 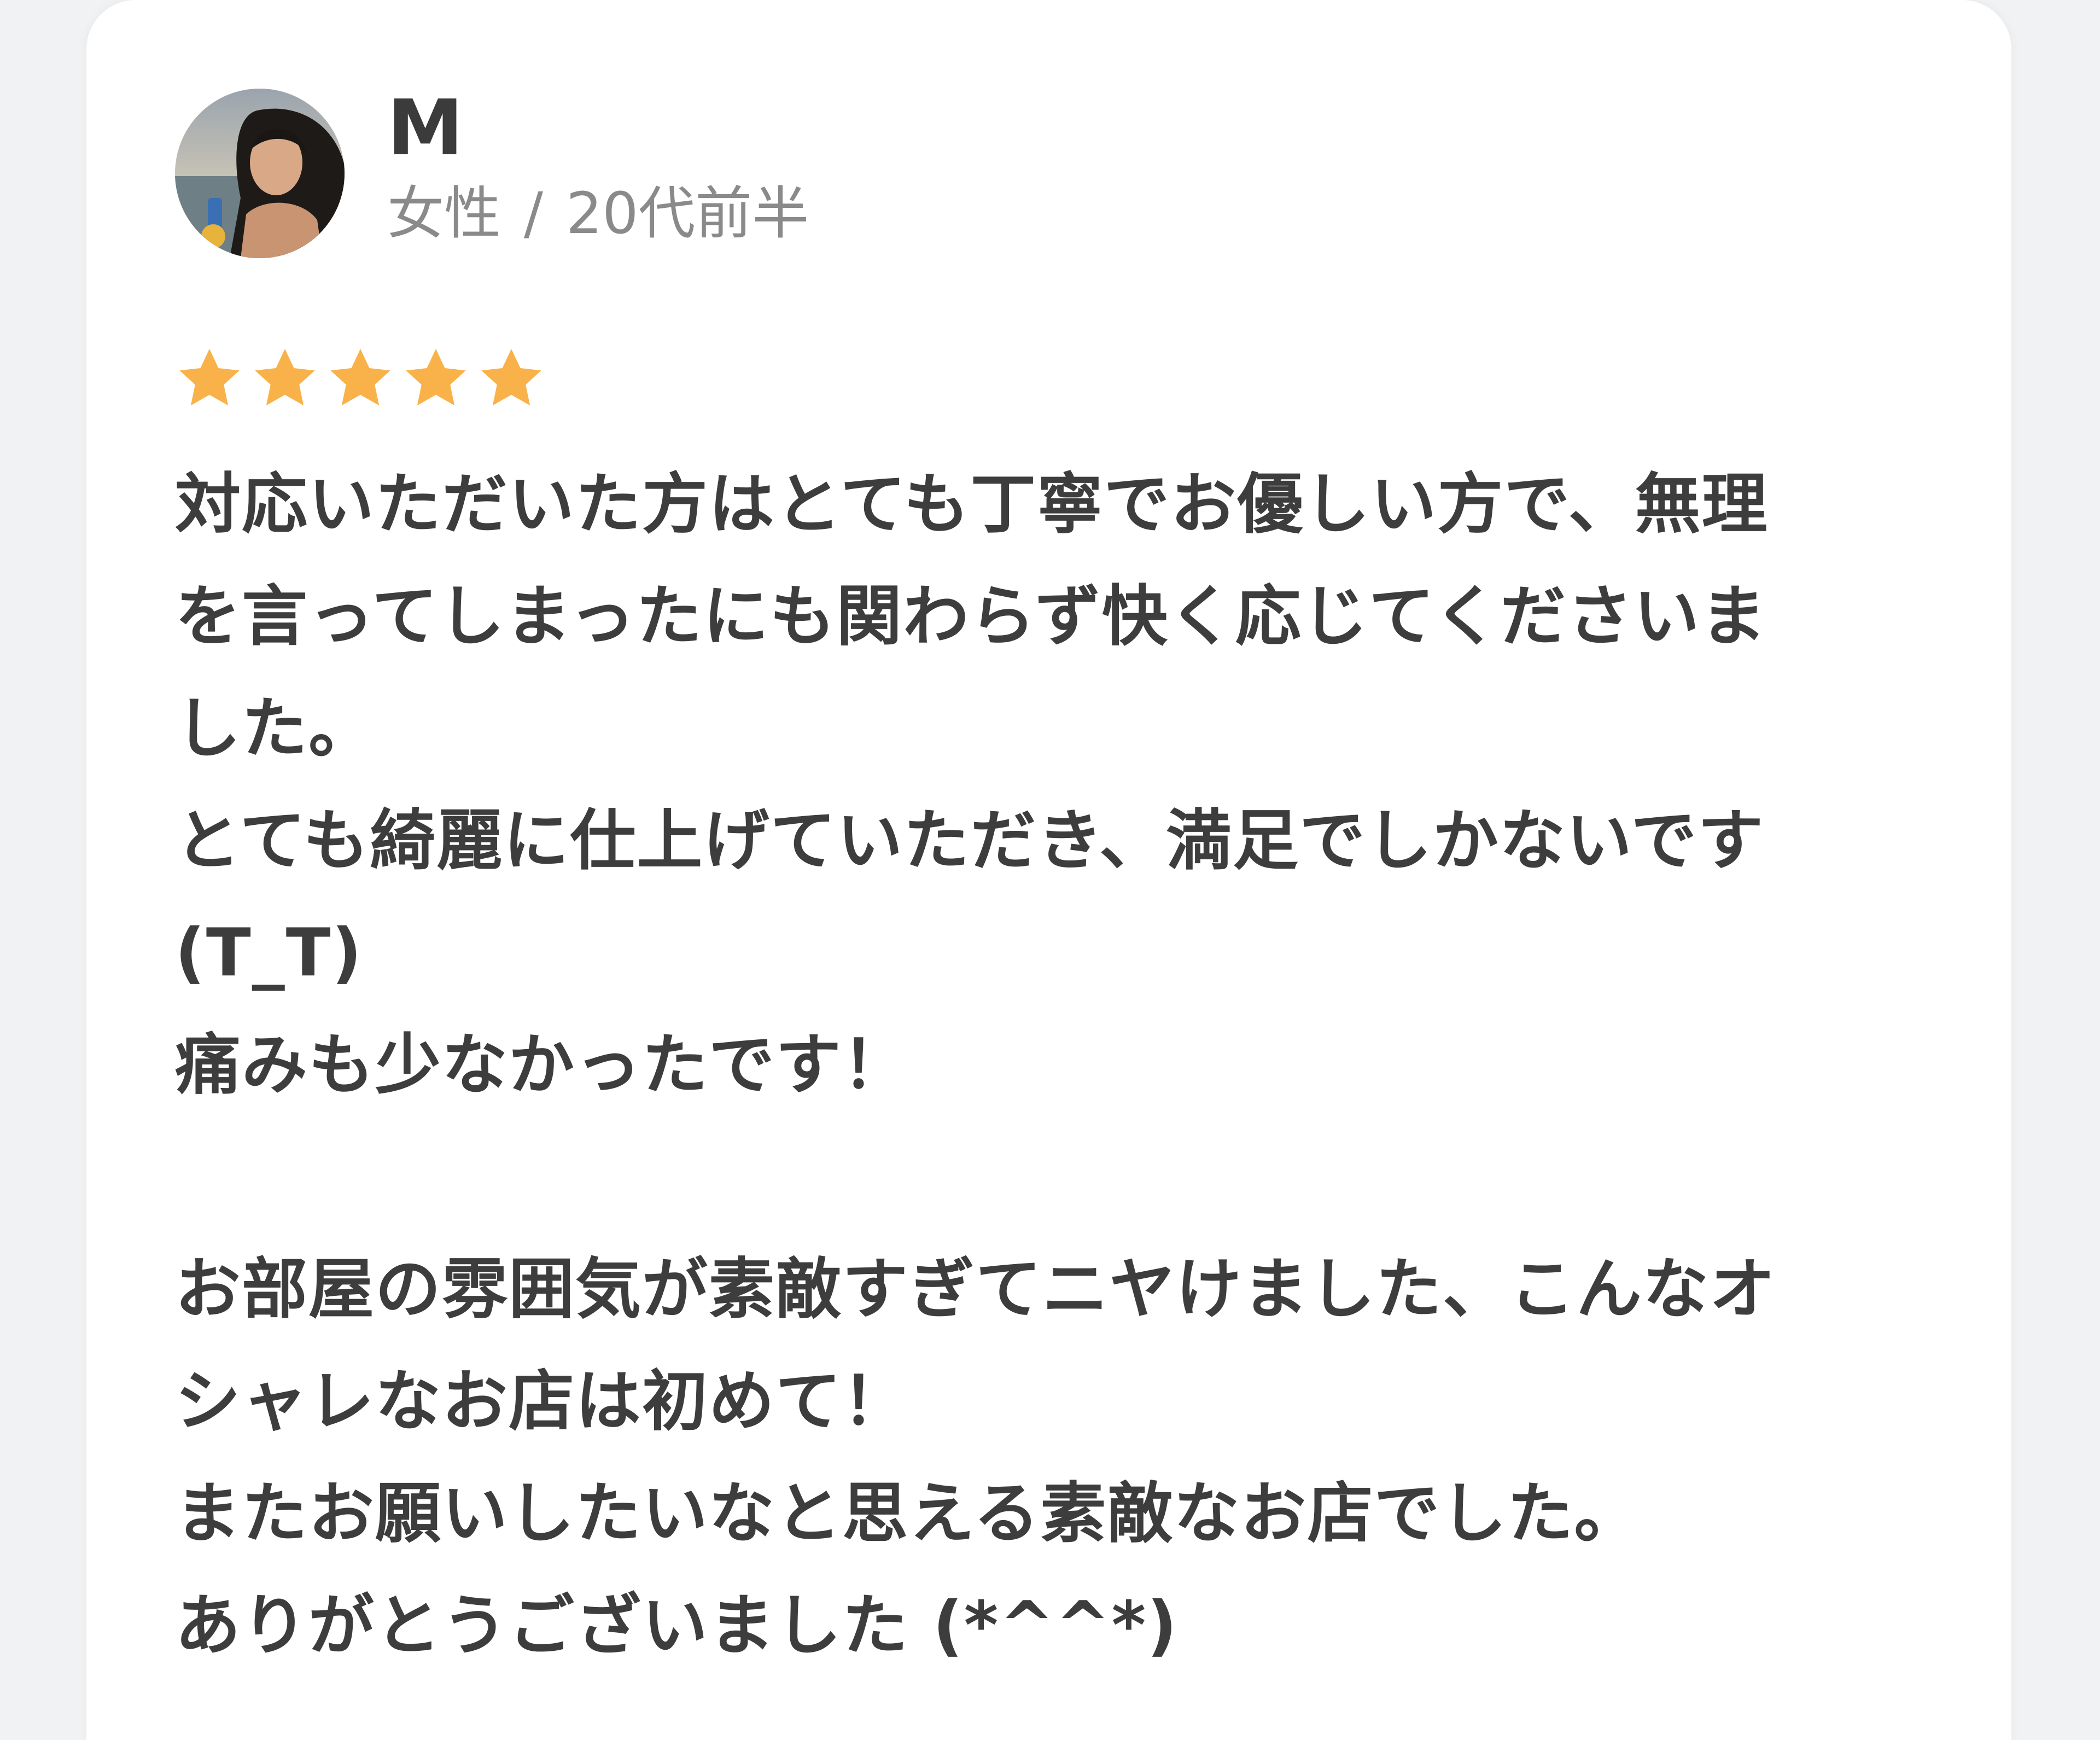 I want to click on review-line: (T_T), so click(x=269, y=953).